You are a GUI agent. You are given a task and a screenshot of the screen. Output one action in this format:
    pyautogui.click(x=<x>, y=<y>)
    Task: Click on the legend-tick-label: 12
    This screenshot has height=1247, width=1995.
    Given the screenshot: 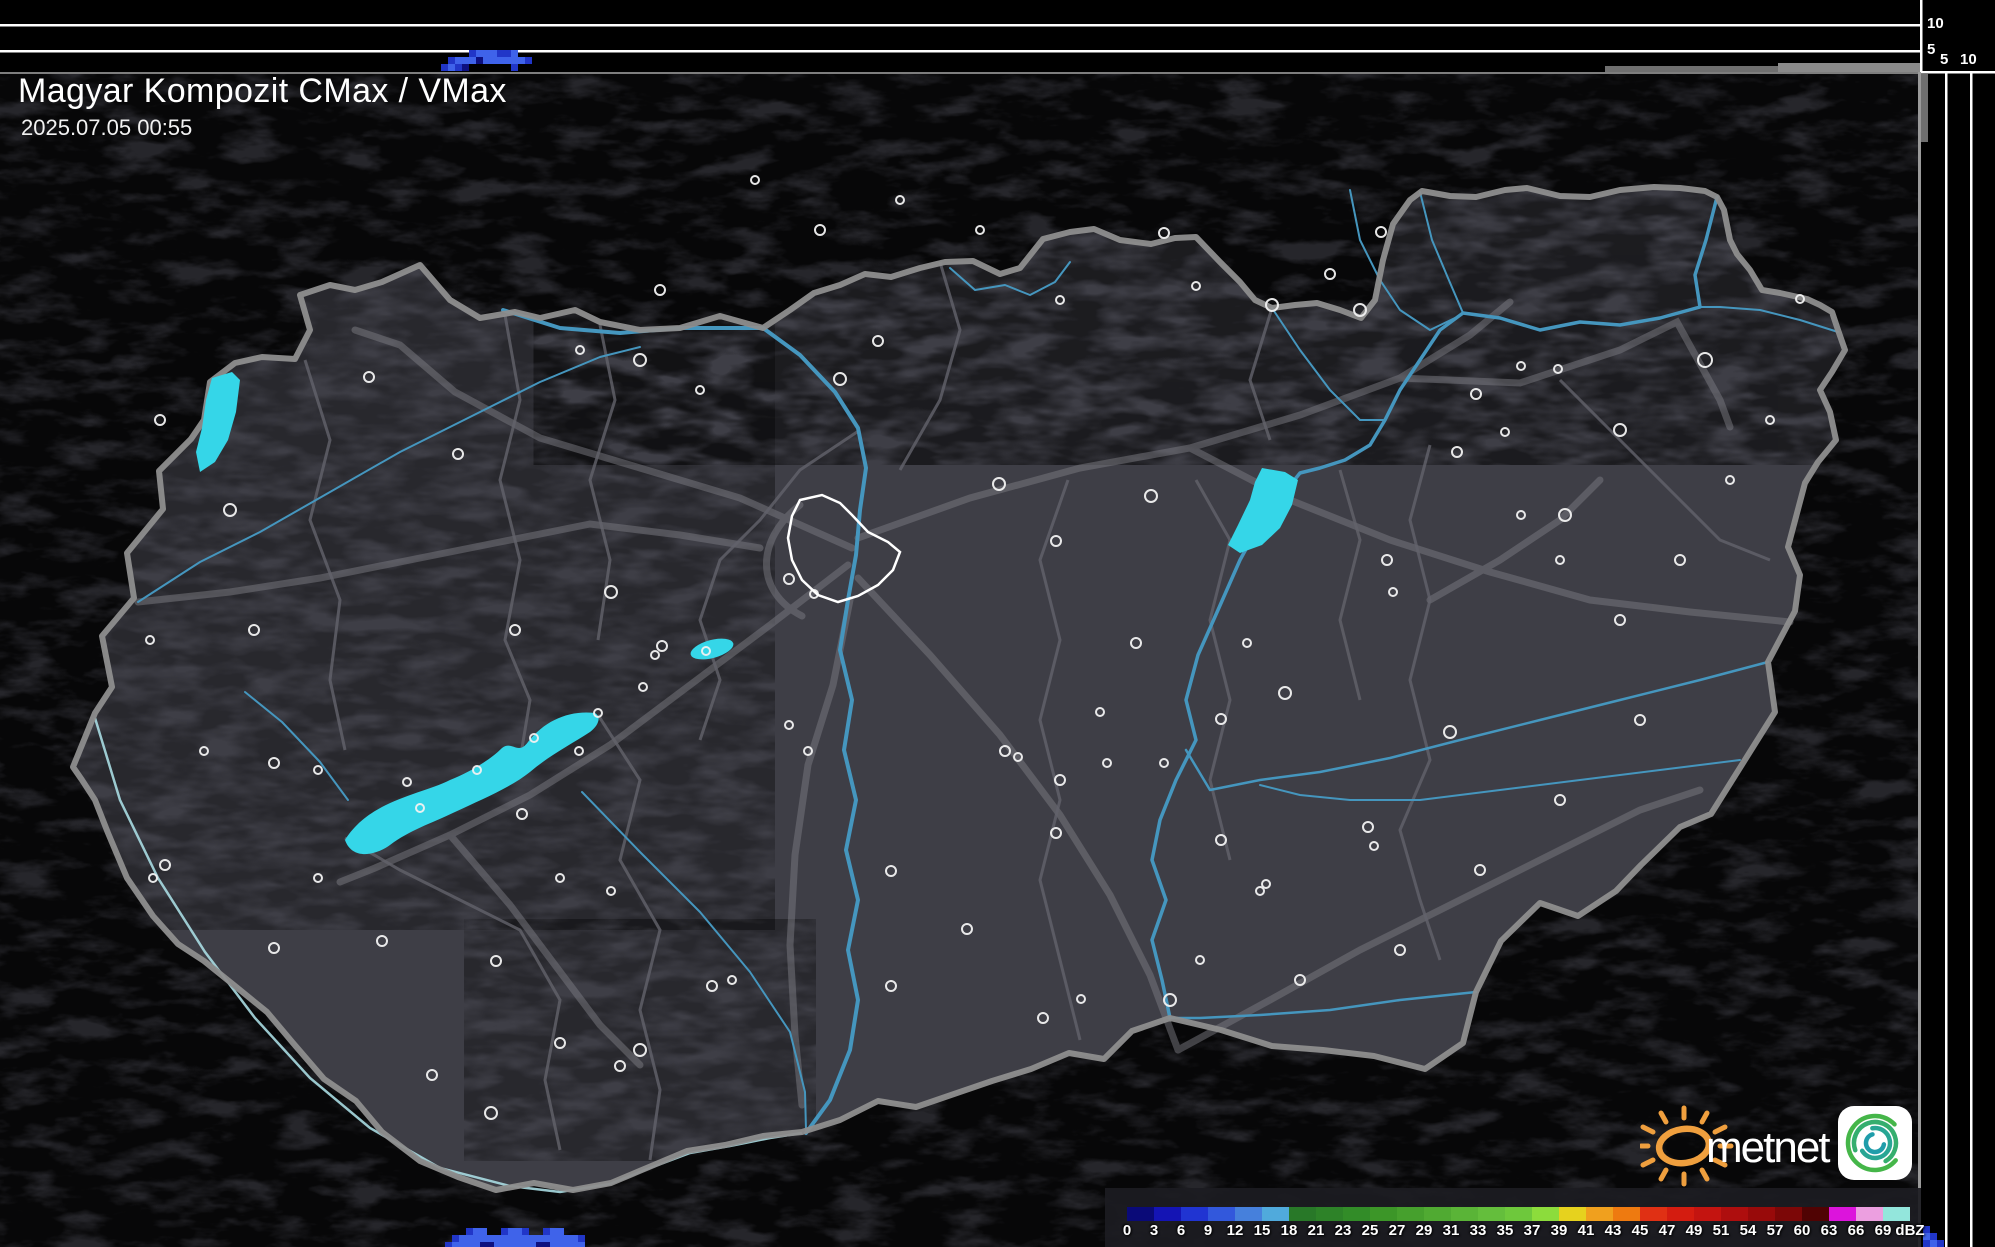 What is the action you would take?
    pyautogui.click(x=1235, y=1230)
    